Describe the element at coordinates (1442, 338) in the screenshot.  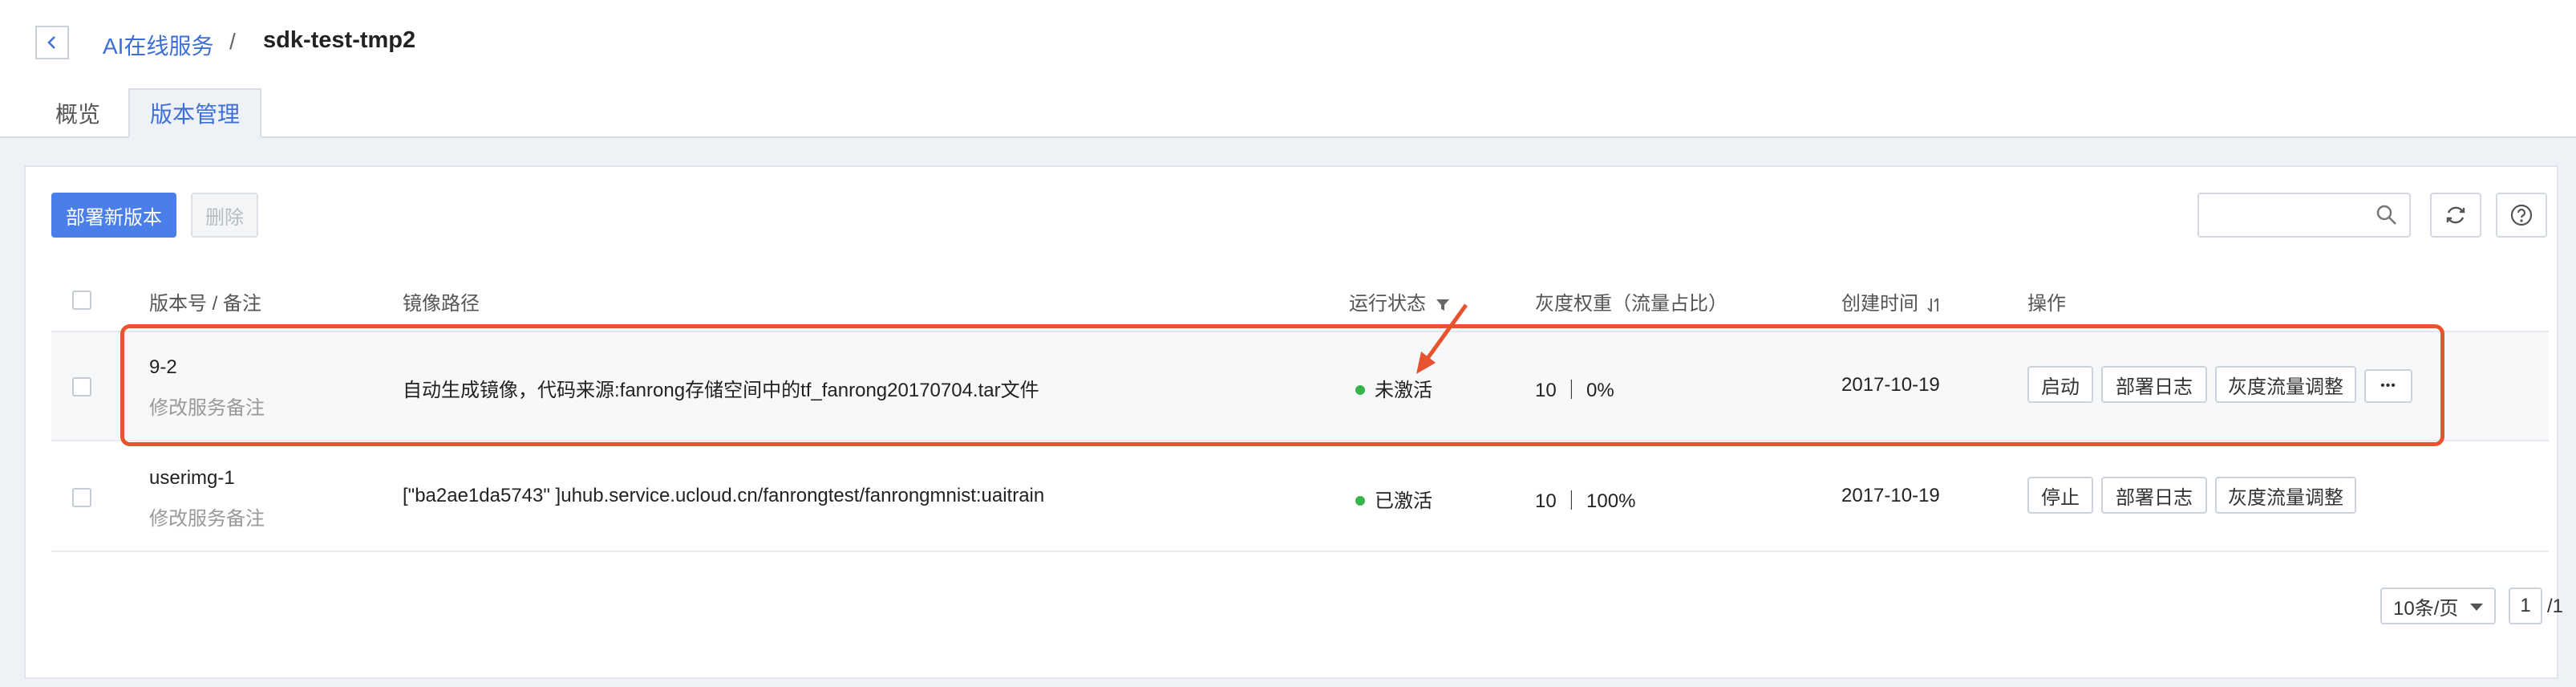
I see `annotation-arrow-icon` at that location.